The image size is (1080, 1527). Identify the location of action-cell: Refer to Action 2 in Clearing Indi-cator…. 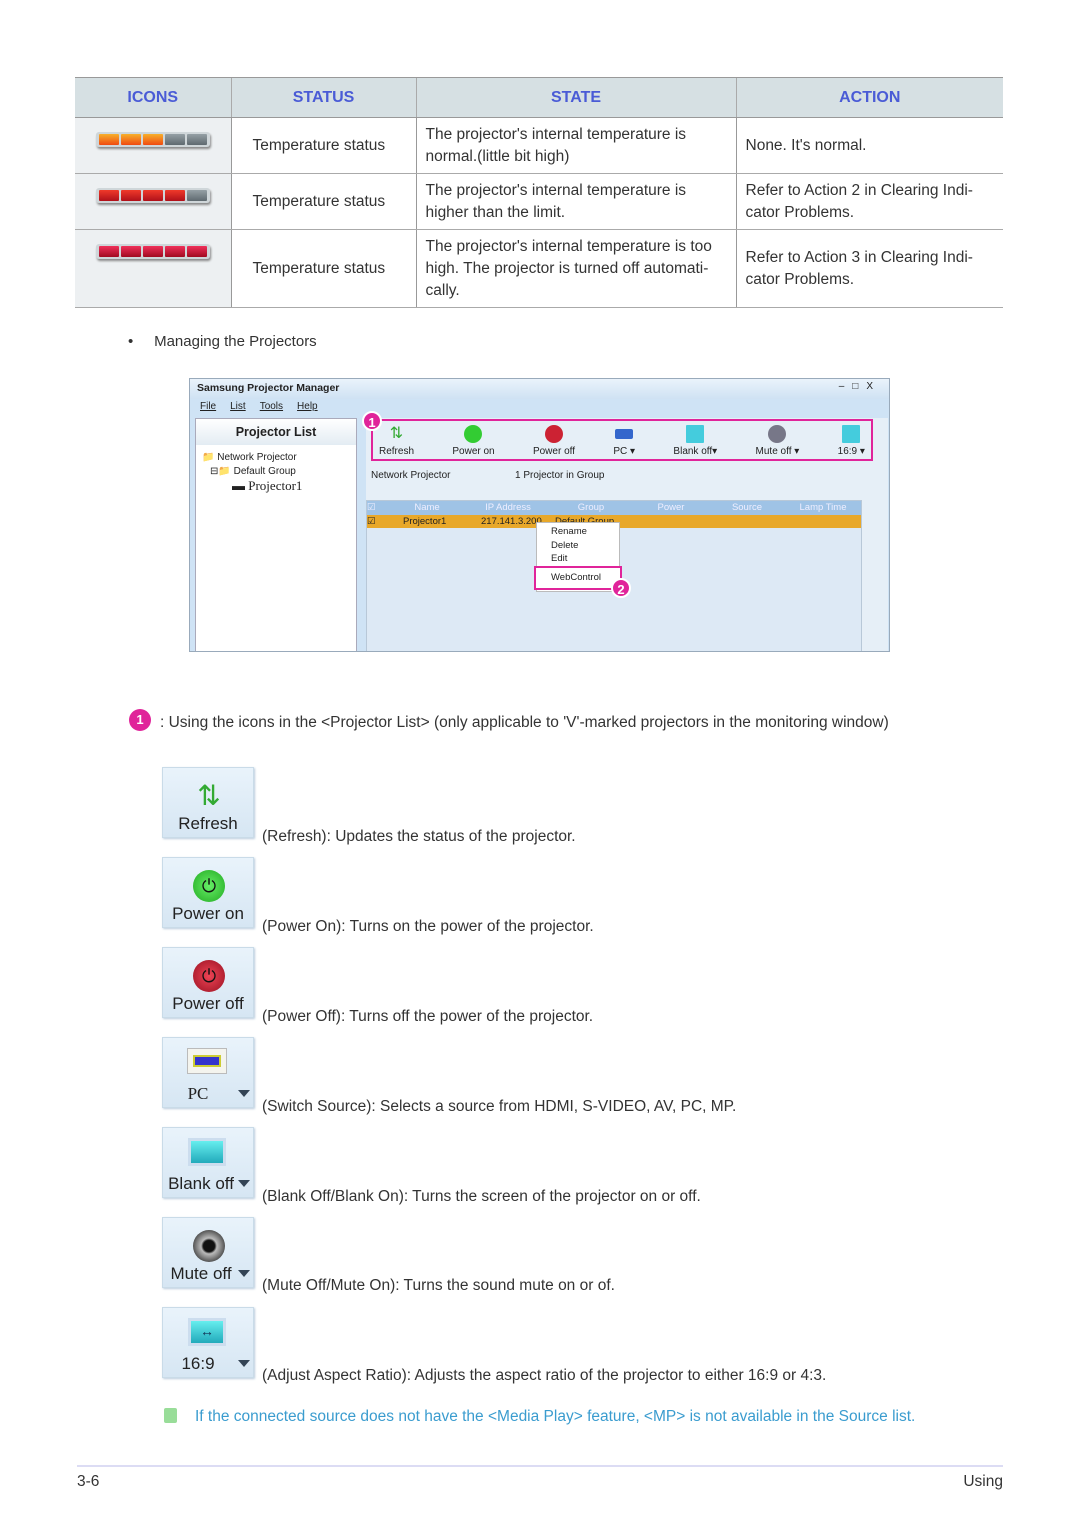
(869, 201).